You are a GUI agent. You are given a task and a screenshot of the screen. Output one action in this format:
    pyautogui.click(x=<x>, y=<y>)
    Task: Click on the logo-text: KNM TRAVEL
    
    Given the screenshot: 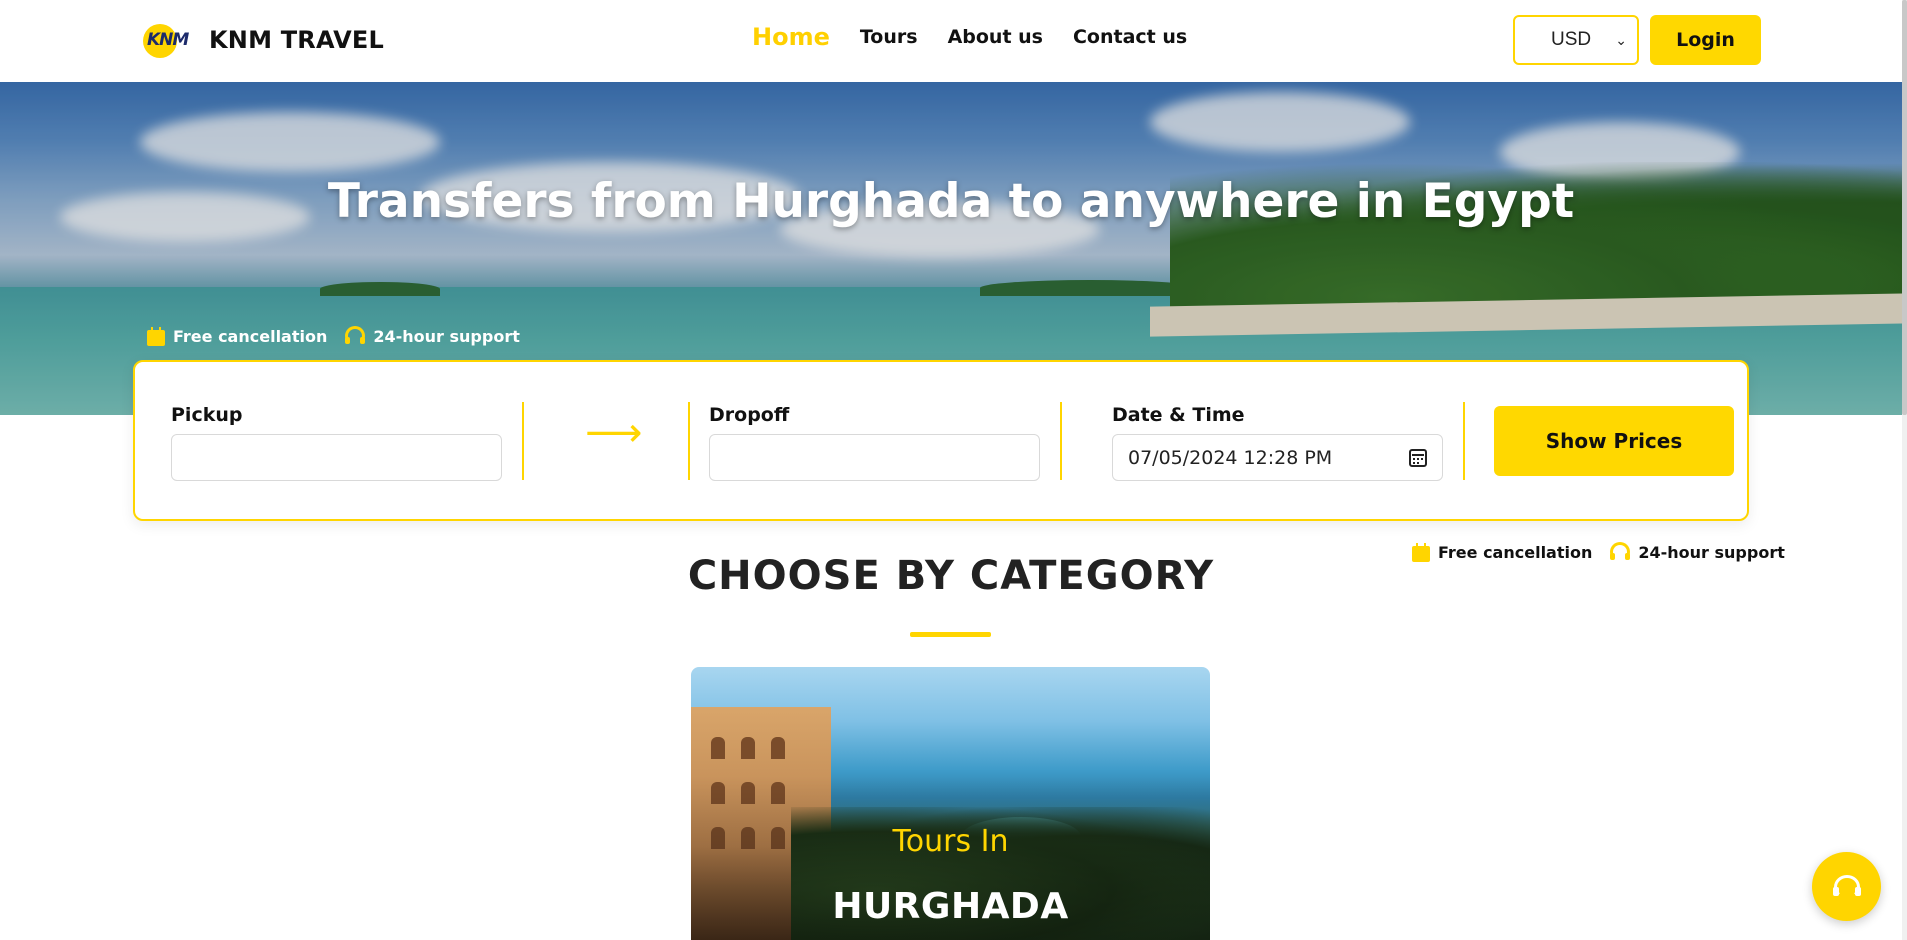 What is the action you would take?
    pyautogui.click(x=296, y=40)
    